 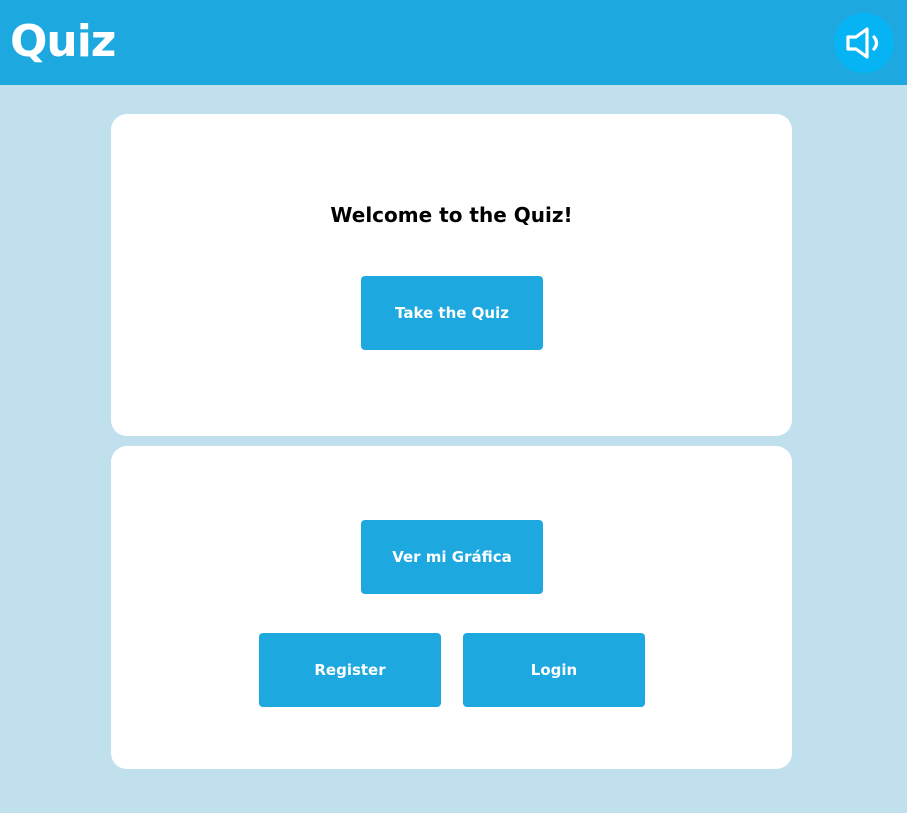 I want to click on app-header: Quiz, so click(x=453, y=42).